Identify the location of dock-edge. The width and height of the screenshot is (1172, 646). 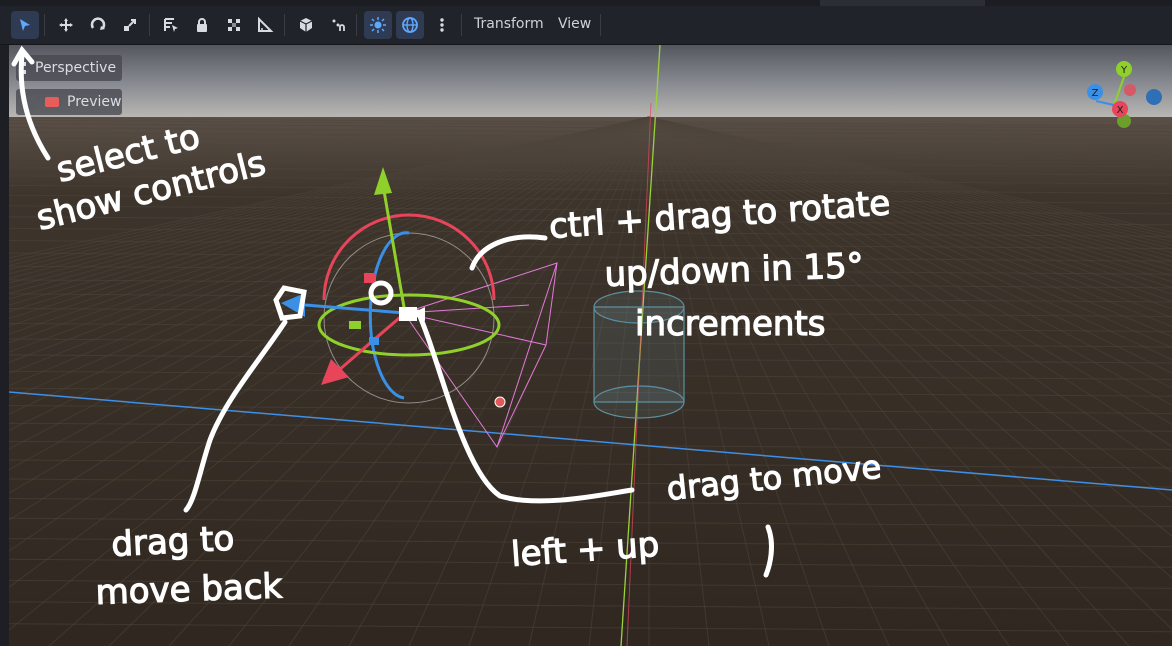
(4, 345).